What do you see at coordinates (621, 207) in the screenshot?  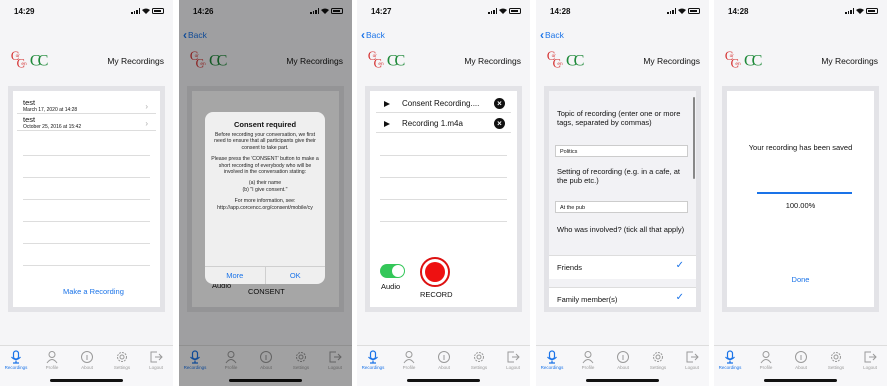 I see `setting-input: At the pub` at bounding box center [621, 207].